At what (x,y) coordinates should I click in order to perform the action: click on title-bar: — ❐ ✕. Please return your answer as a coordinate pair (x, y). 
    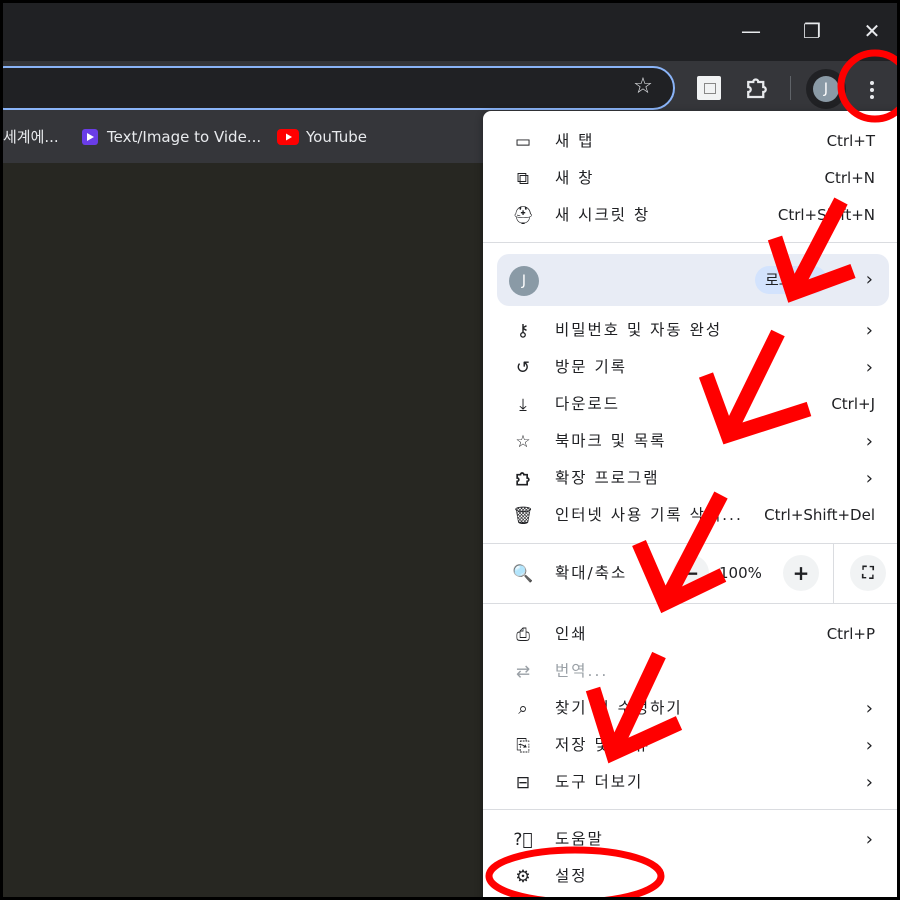
    Looking at the image, I should click on (450, 32).